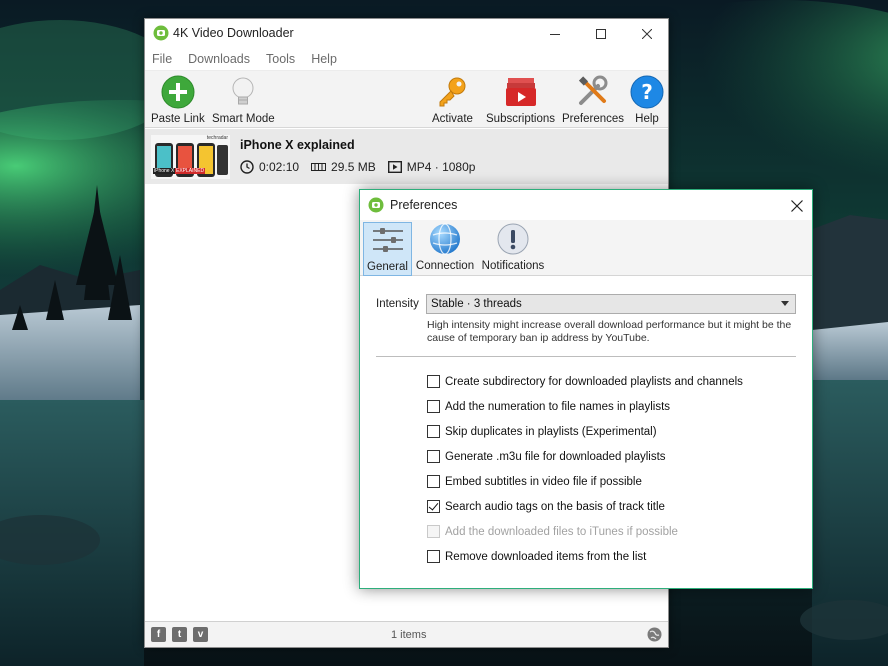 This screenshot has height=666, width=888. What do you see at coordinates (521, 119) in the screenshot?
I see `subscriptions-label: Subscriptions` at bounding box center [521, 119].